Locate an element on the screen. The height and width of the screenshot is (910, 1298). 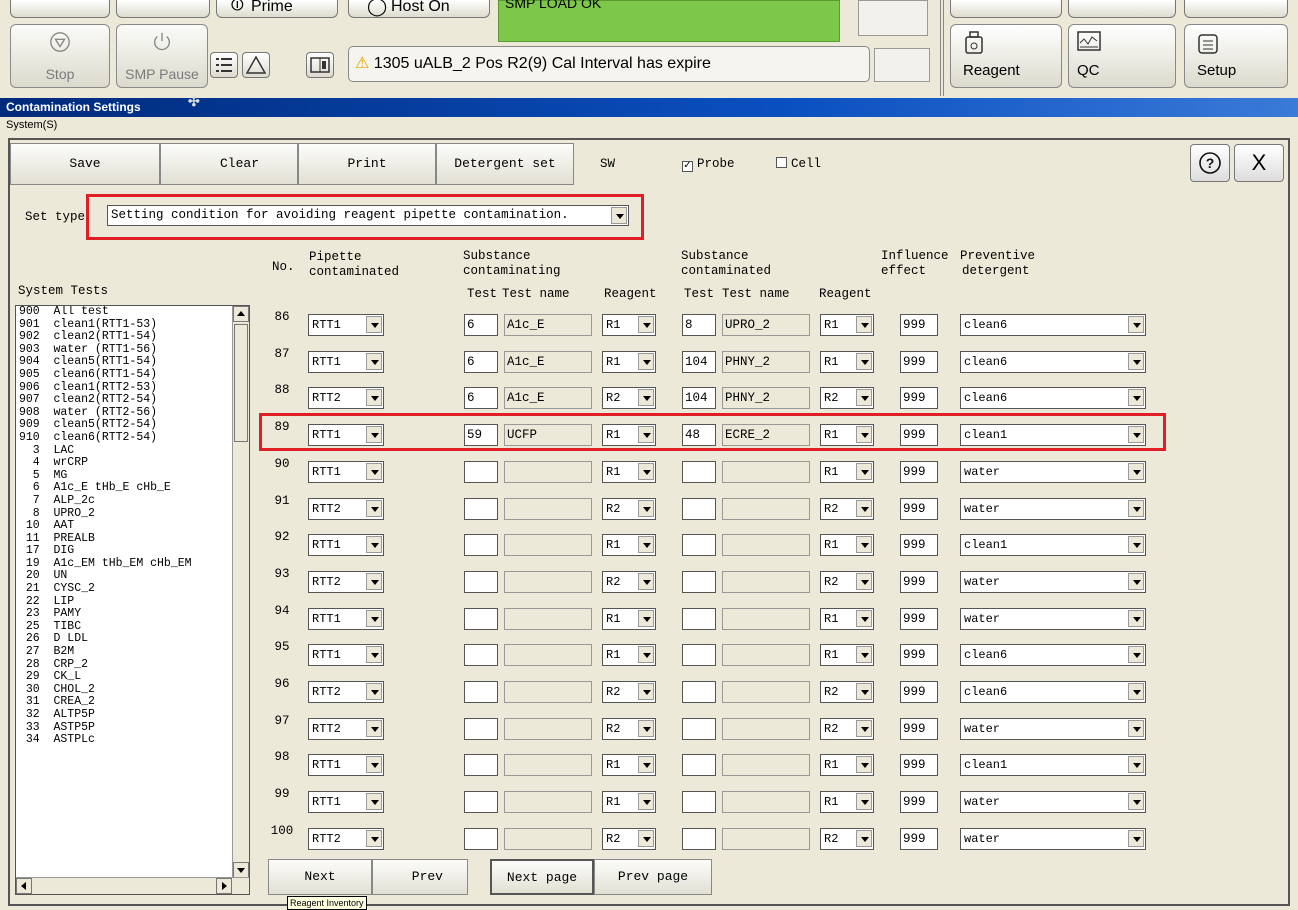
list-item: 27 B2M is located at coordinates (132, 652).